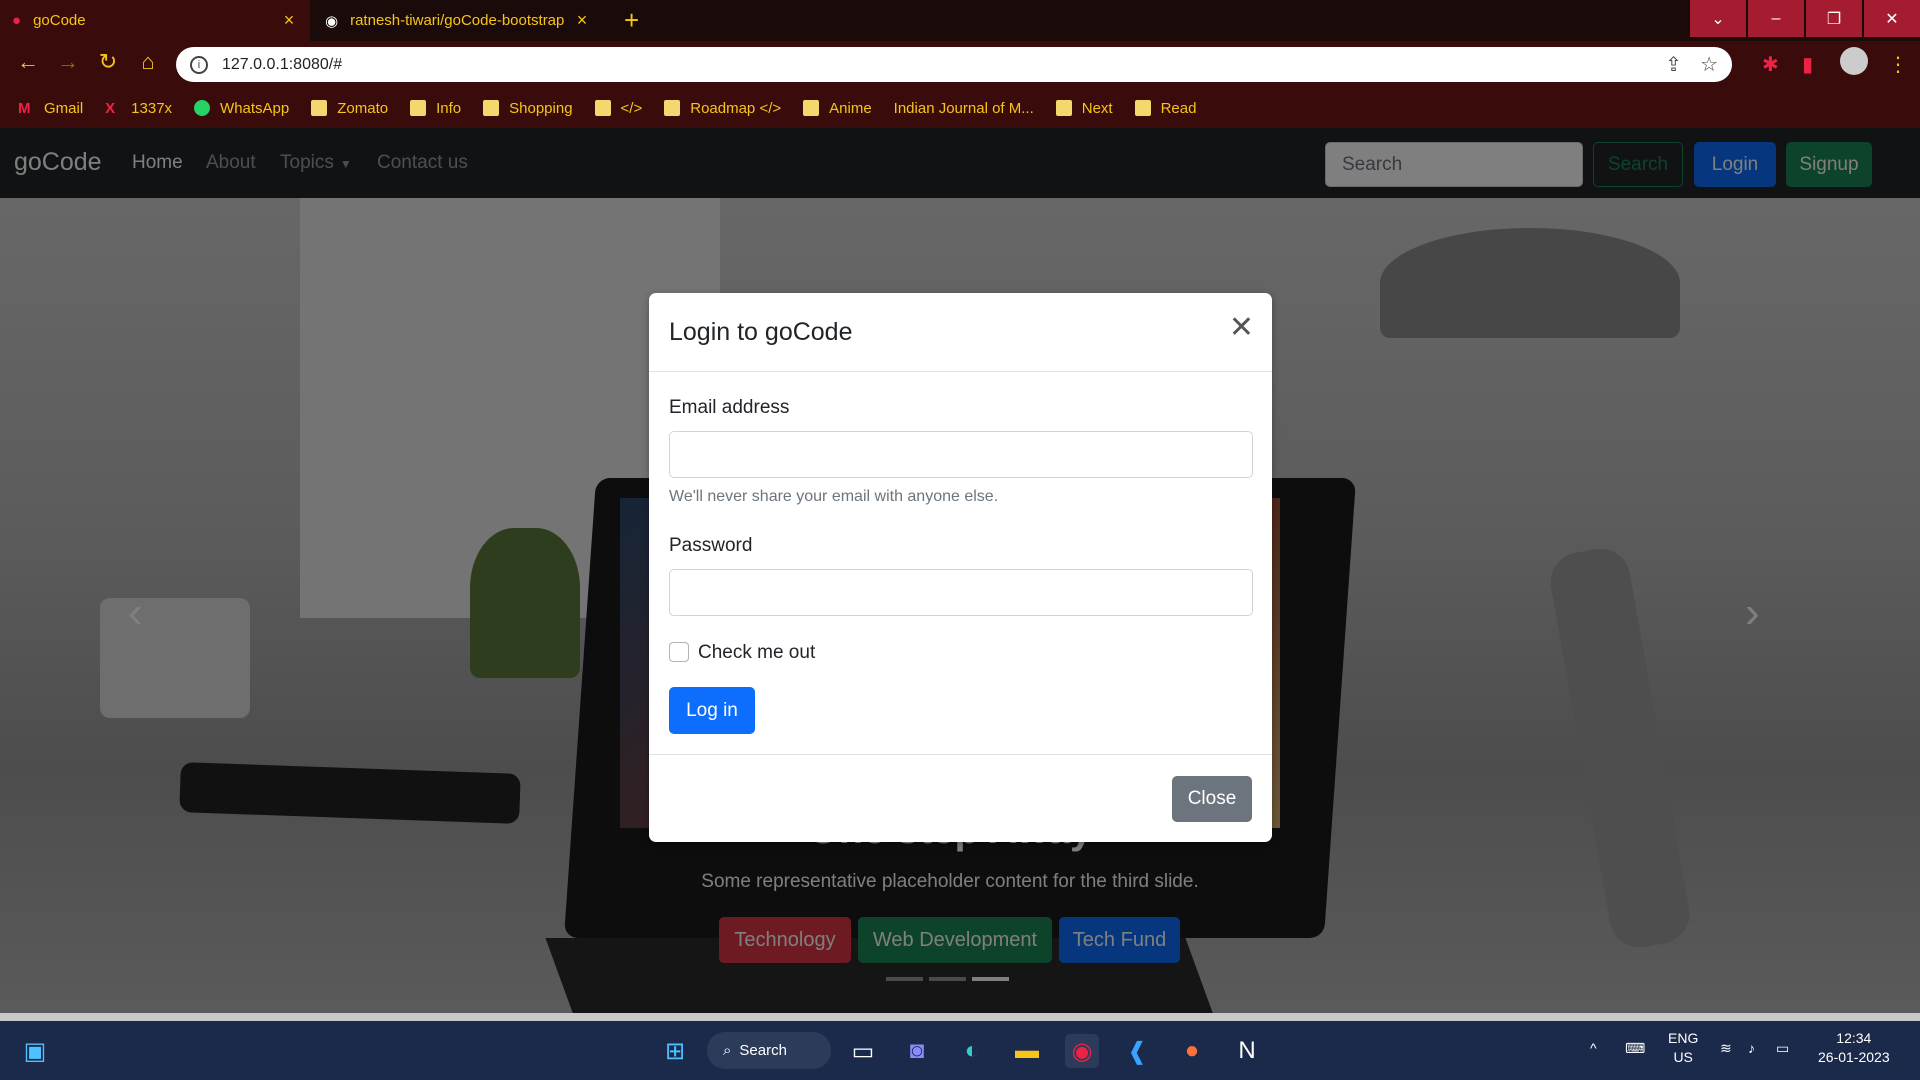  Describe the element at coordinates (1807, 64) in the screenshot. I see `side-panel-icon: ▮` at that location.